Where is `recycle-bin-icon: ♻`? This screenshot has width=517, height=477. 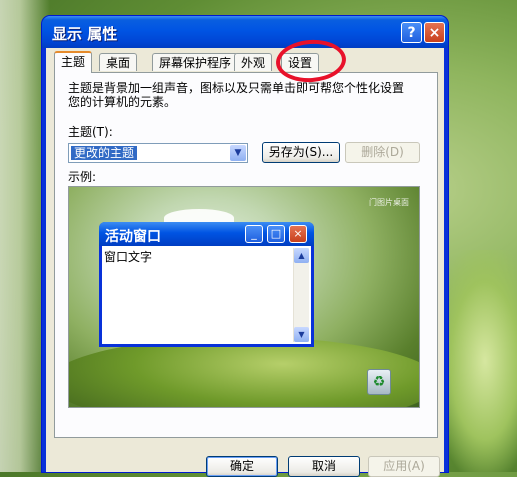 recycle-bin-icon: ♻ is located at coordinates (379, 382).